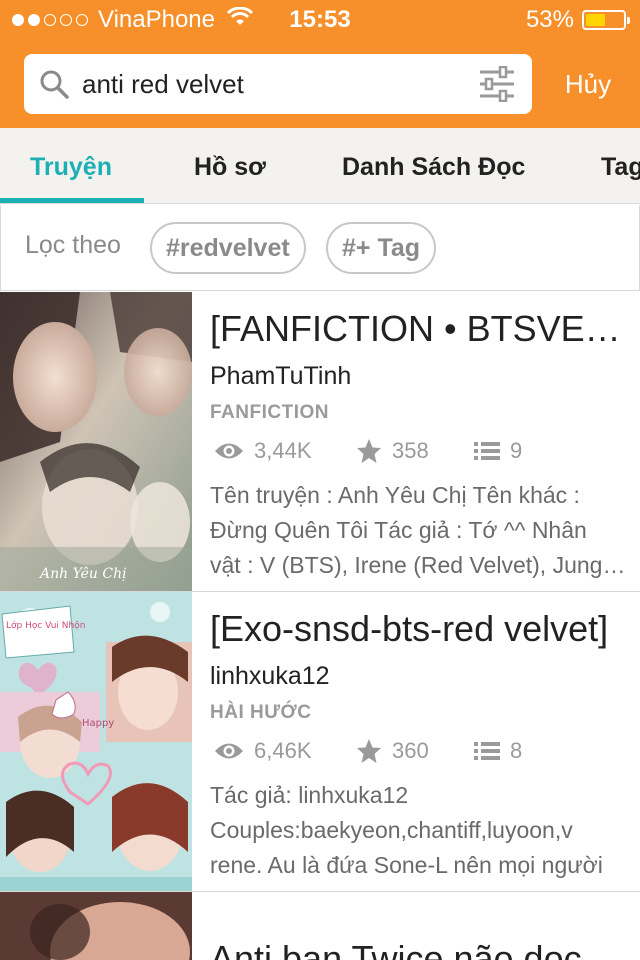  Describe the element at coordinates (269, 412) in the screenshot. I see `story-category: FANFICTION` at that location.